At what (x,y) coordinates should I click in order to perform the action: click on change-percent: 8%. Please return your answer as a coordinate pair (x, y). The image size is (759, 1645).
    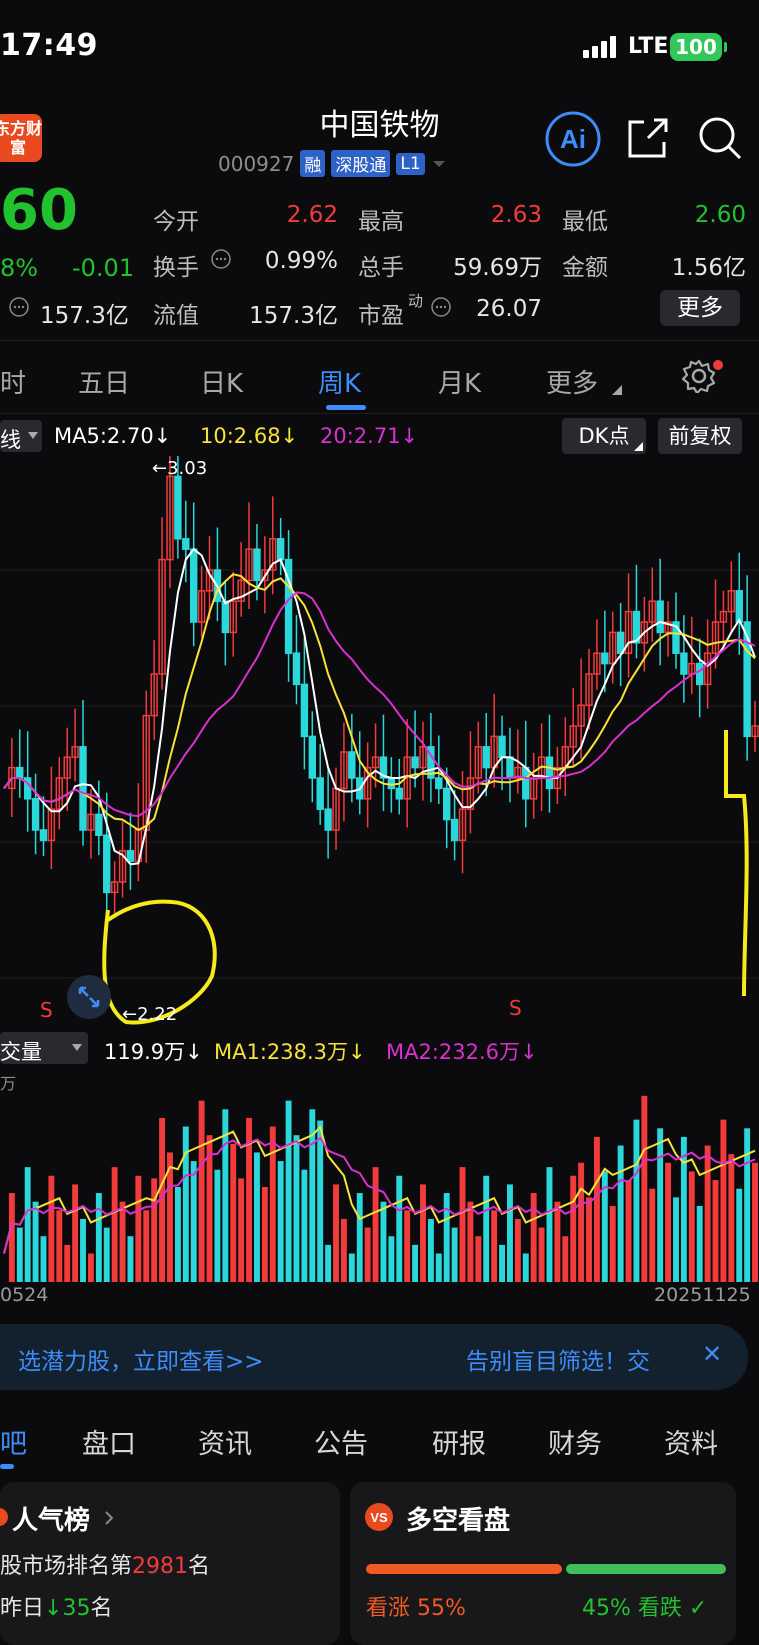
    Looking at the image, I should click on (19, 268).